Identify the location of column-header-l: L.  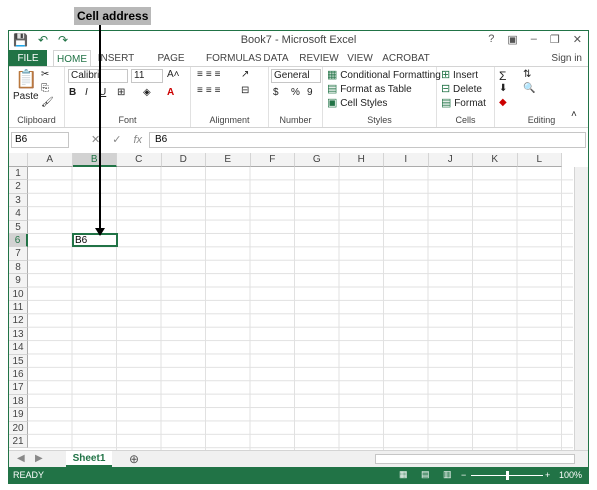
(539, 160).